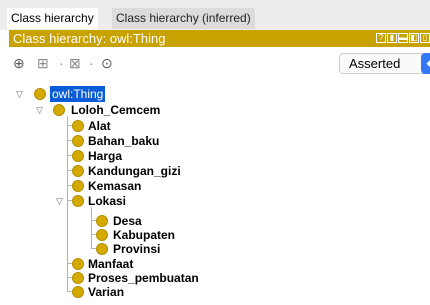 This screenshot has height=305, width=430. Describe the element at coordinates (425, 63) in the screenshot. I see `chevron-updown-icon: ◆` at that location.